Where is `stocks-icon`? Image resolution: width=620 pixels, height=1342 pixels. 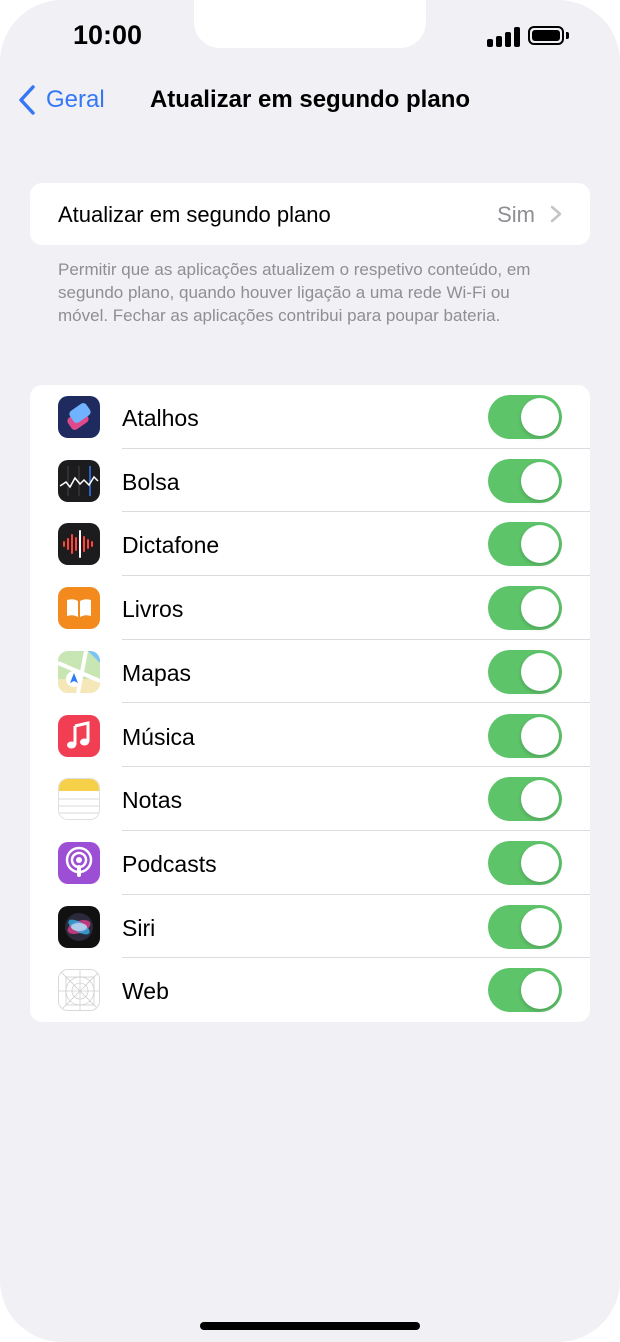
stocks-icon is located at coordinates (79, 480).